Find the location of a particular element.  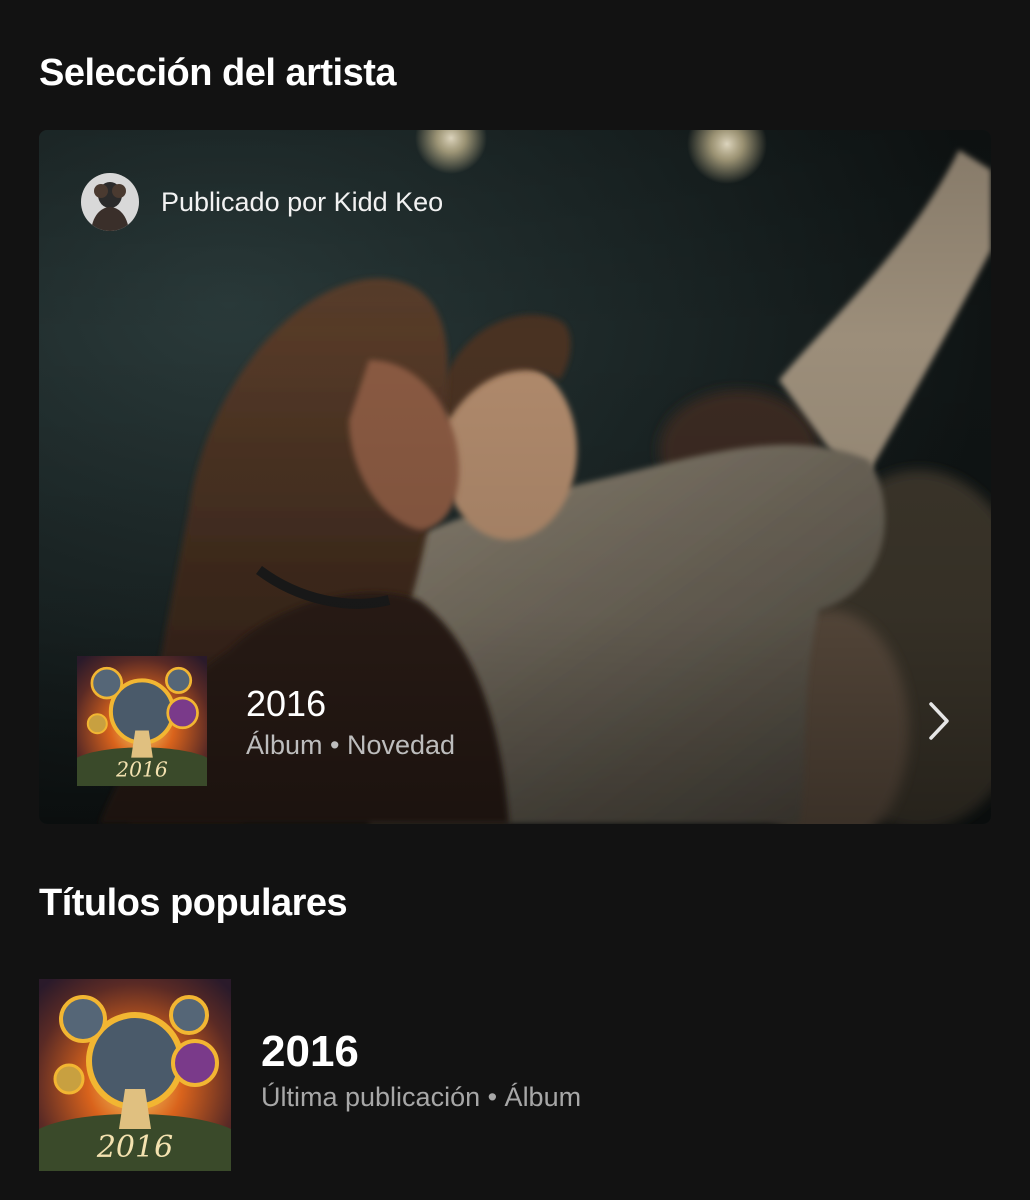

popular-releases-section-title: Títulos populares is located at coordinates (193, 903).